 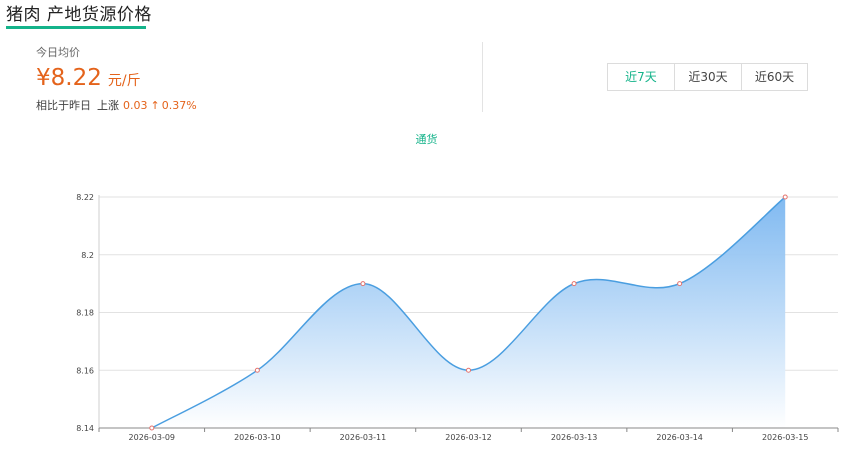 I want to click on y-tick-label: 8.14, so click(x=85, y=428).